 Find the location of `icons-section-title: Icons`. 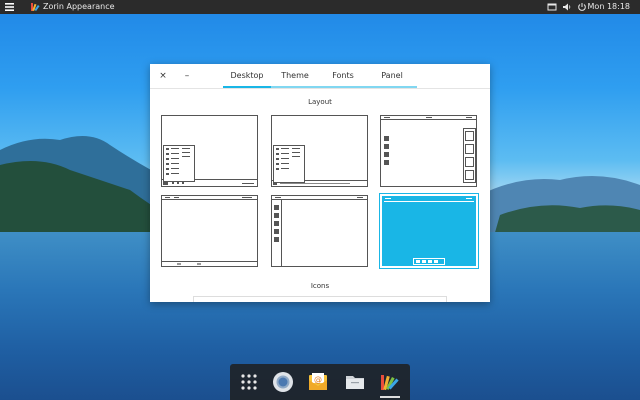

icons-section-title: Icons is located at coordinates (320, 286).